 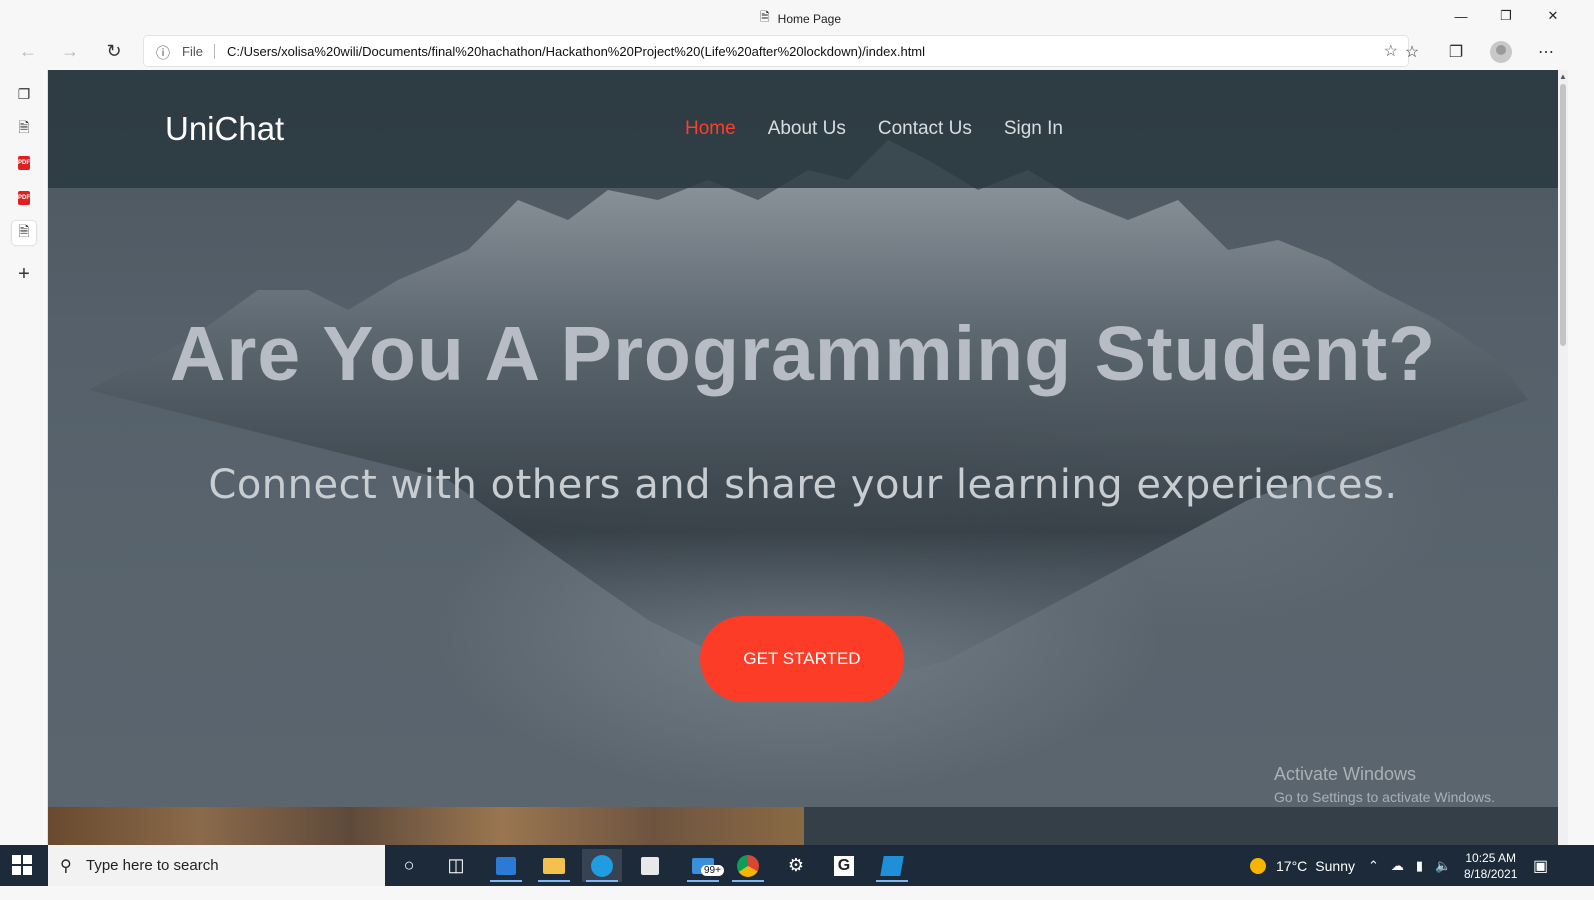 What do you see at coordinates (748, 865) in the screenshot?
I see `chrome-icon` at bounding box center [748, 865].